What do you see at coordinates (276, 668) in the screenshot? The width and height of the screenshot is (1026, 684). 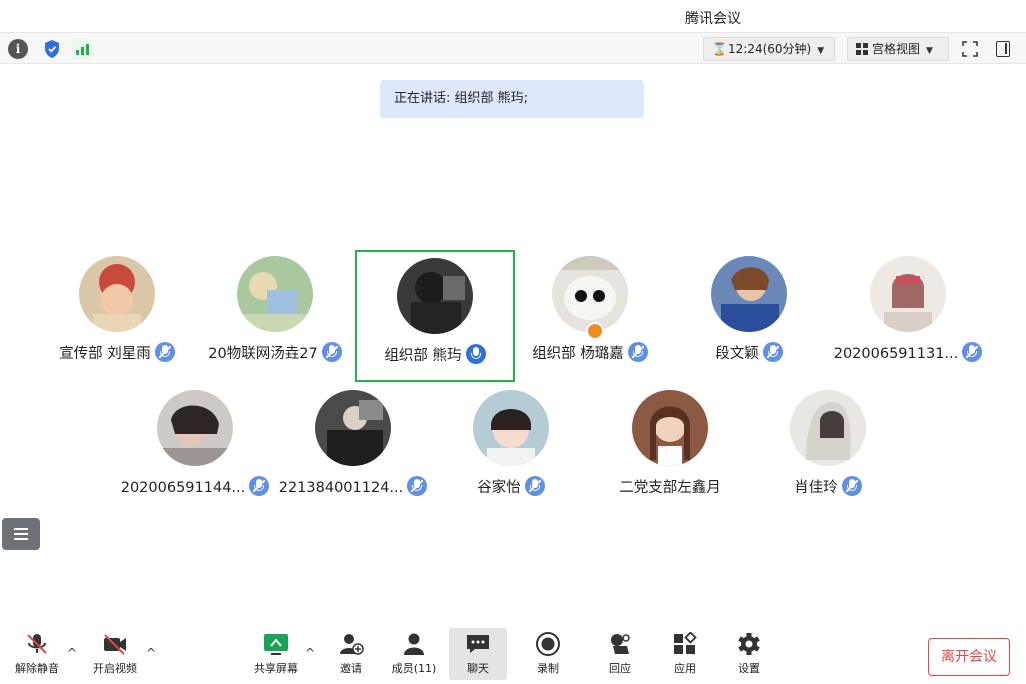 I see `share-screen-label: 共享屏幕` at bounding box center [276, 668].